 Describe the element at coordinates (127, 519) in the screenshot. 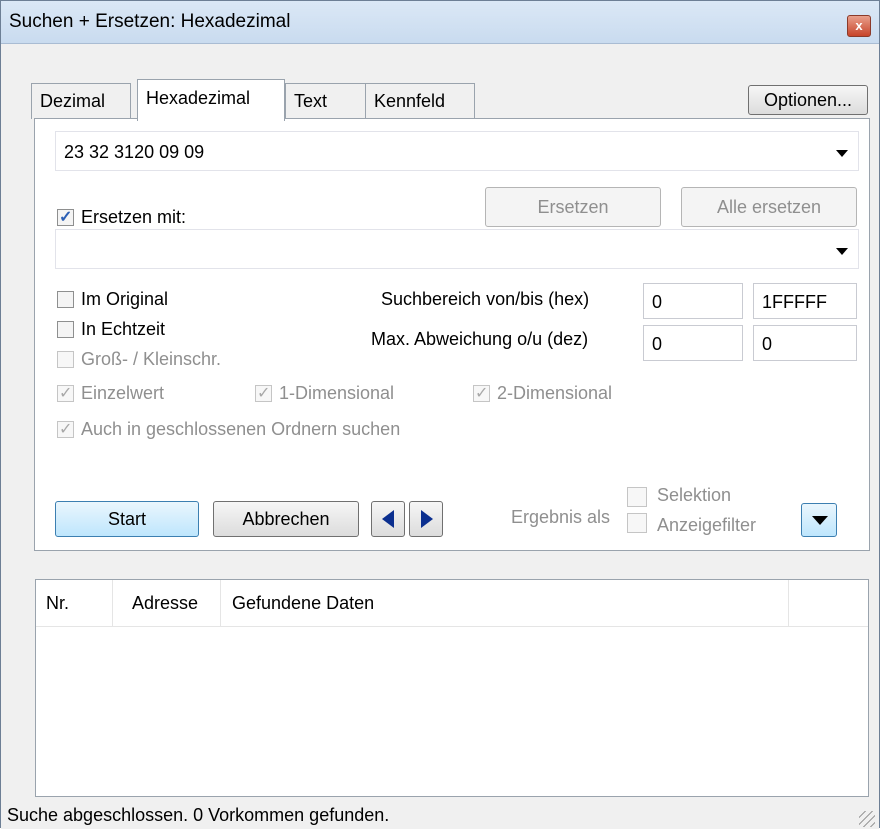

I see `start-button: Start` at that location.